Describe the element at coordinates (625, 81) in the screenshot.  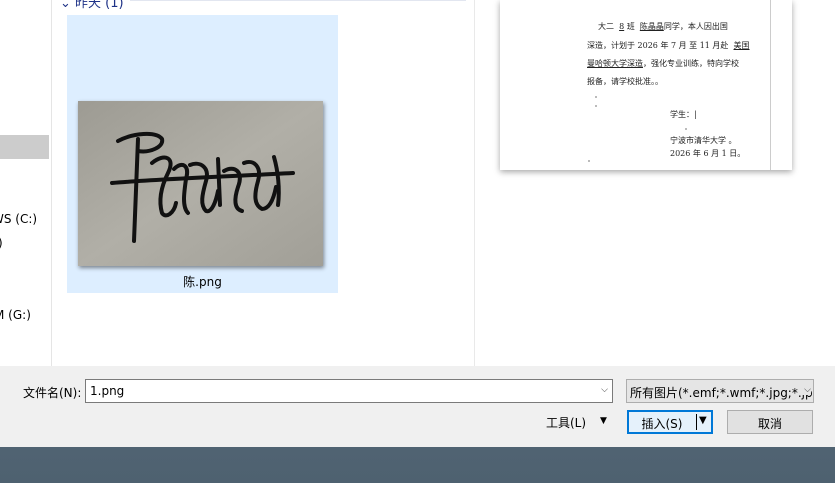
I see `preview-line-4: 报备，请学校批准。。` at that location.